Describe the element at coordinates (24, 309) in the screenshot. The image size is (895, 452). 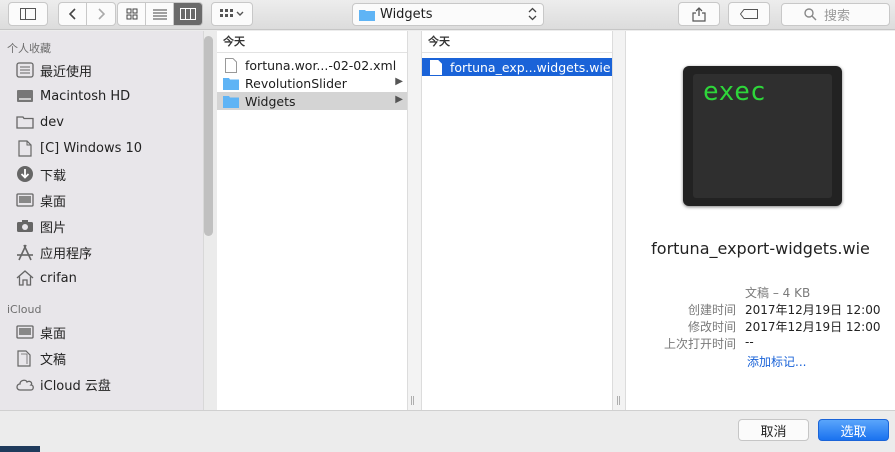
I see `icloud-header: iCloud` at that location.